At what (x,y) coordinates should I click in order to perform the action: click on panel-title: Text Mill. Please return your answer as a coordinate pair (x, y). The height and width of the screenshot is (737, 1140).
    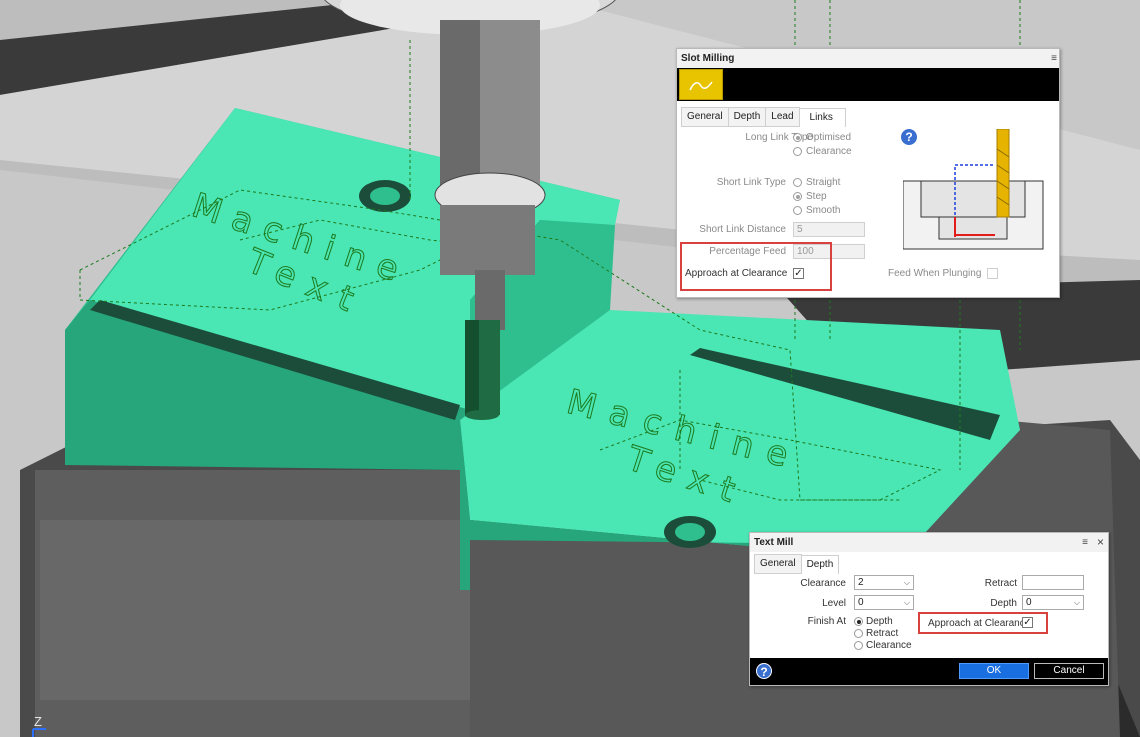
    Looking at the image, I should click on (774, 542).